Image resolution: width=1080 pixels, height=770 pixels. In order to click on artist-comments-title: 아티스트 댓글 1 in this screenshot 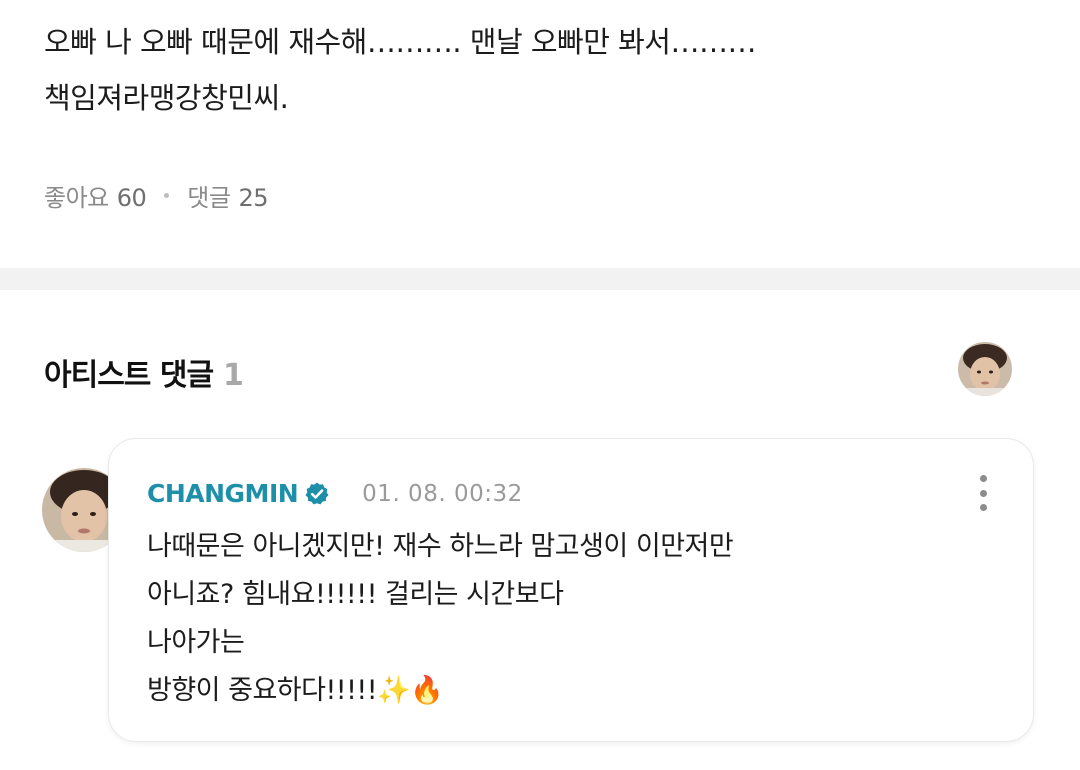, I will do `click(144, 372)`.